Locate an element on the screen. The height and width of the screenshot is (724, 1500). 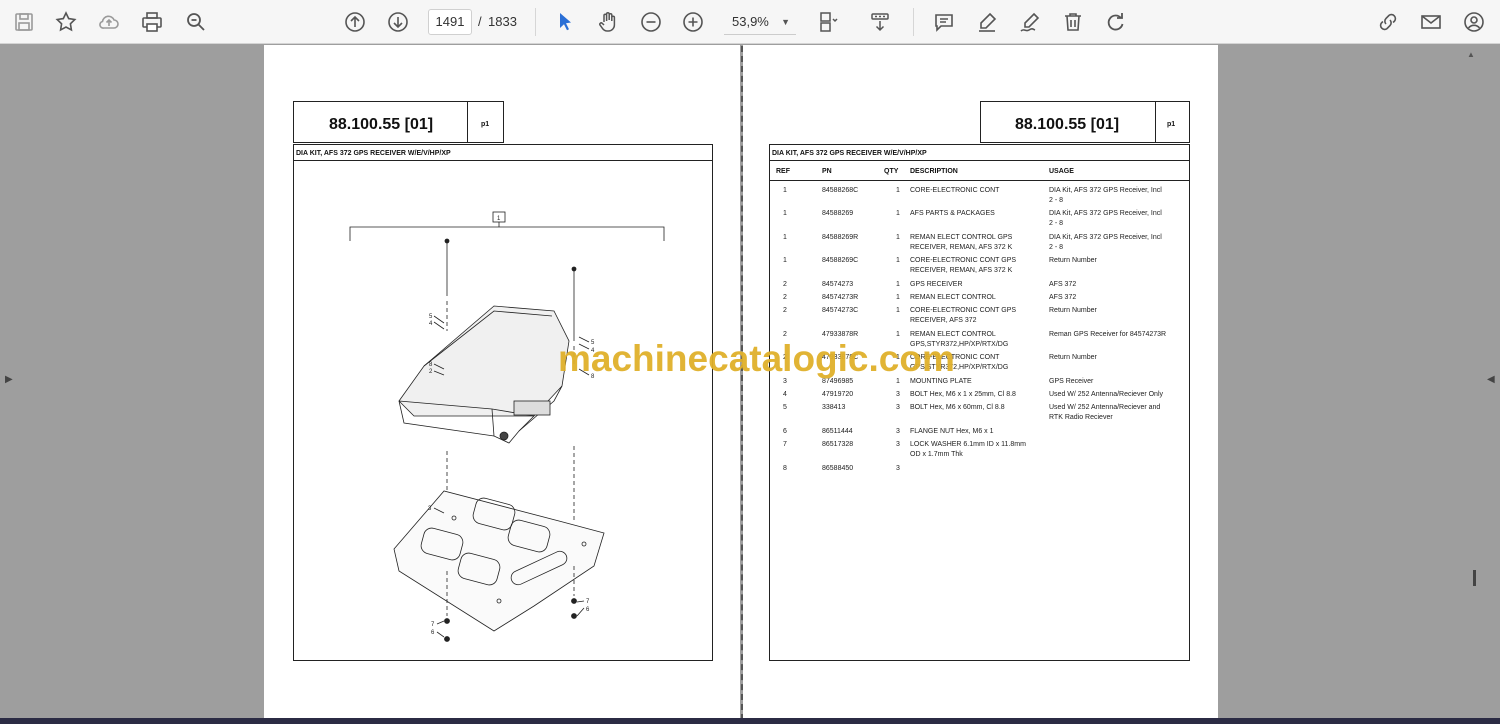
cell-description: BOLT Hex, M6 x 60mm, Cl 8.8 is located at coordinates (957, 408).